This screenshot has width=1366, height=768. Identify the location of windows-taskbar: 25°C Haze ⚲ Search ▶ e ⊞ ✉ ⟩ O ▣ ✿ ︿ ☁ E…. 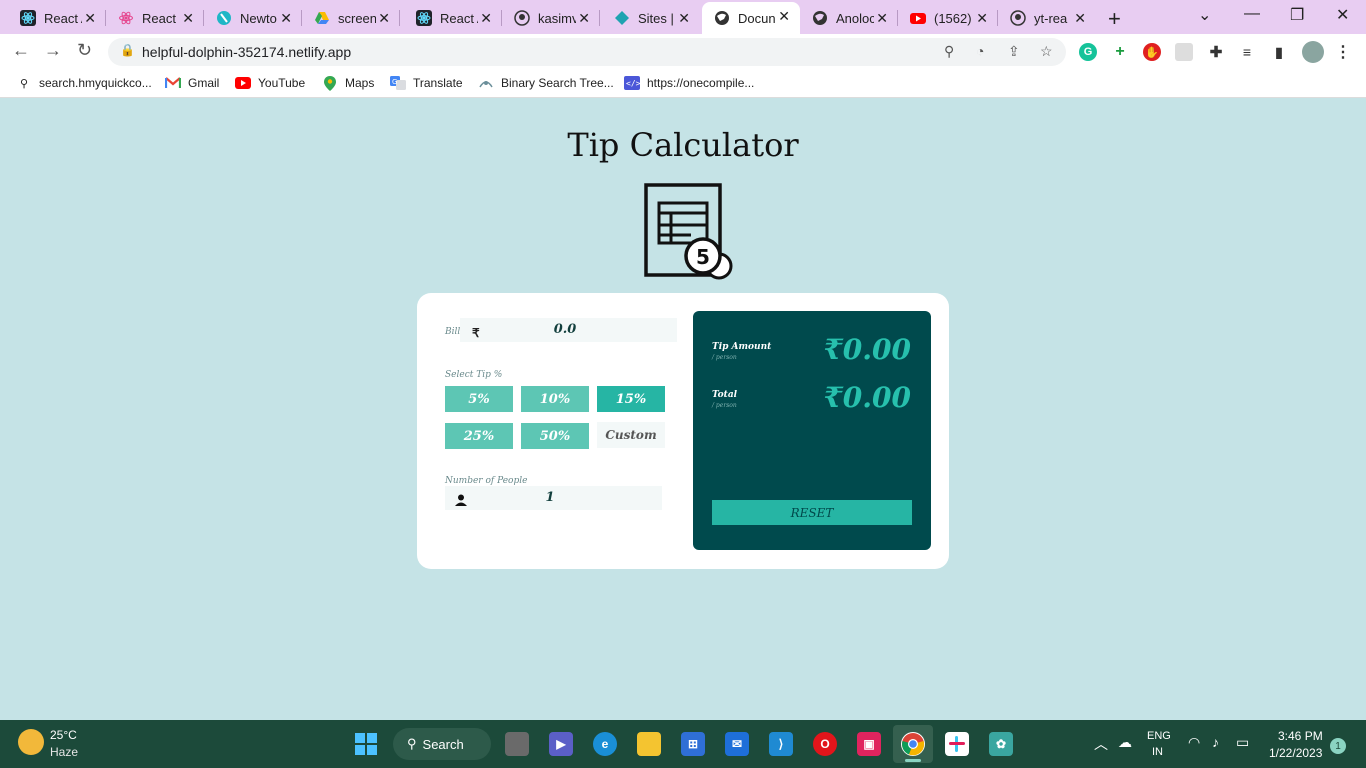
(683, 744).